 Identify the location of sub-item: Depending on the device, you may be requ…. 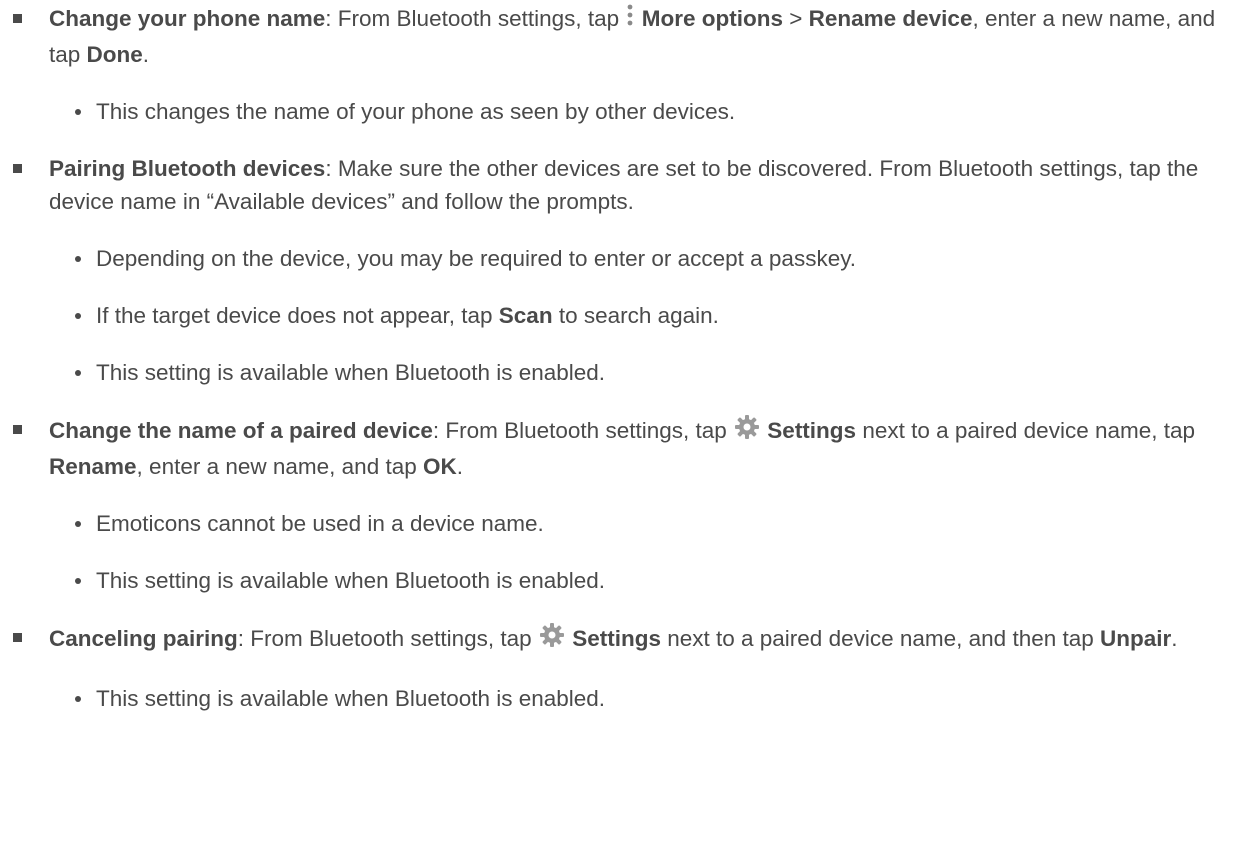
(623, 258).